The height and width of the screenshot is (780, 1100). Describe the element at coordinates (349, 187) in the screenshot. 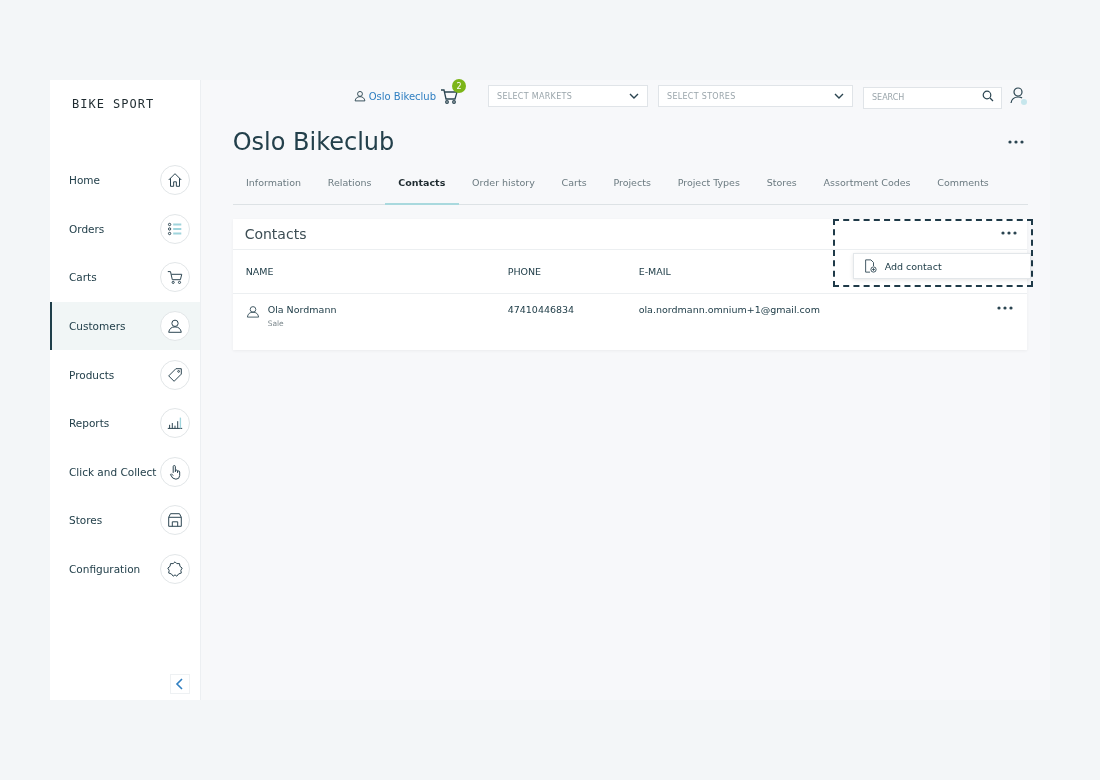

I see `tab: Relations` at that location.